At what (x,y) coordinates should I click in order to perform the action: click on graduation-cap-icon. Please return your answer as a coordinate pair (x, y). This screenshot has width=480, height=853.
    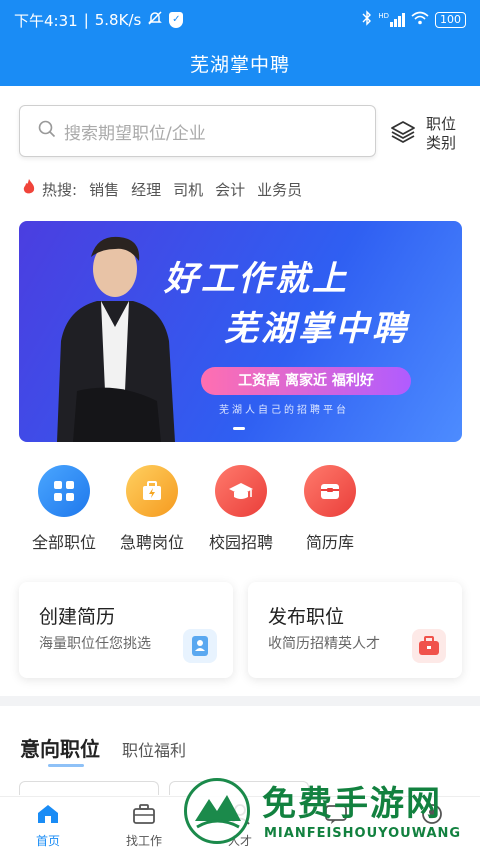
    Looking at the image, I should click on (241, 491).